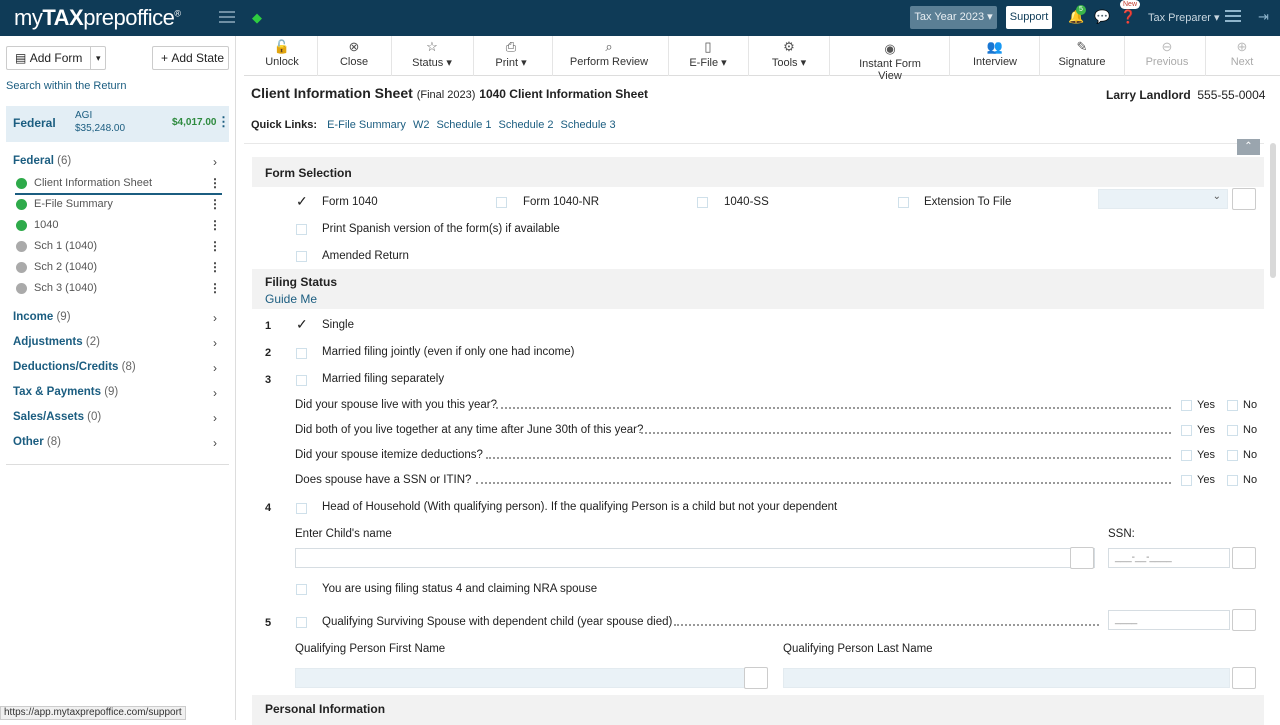 The height and width of the screenshot is (725, 1280). Describe the element at coordinates (301, 256) in the screenshot. I see `amended-checkbox` at that location.